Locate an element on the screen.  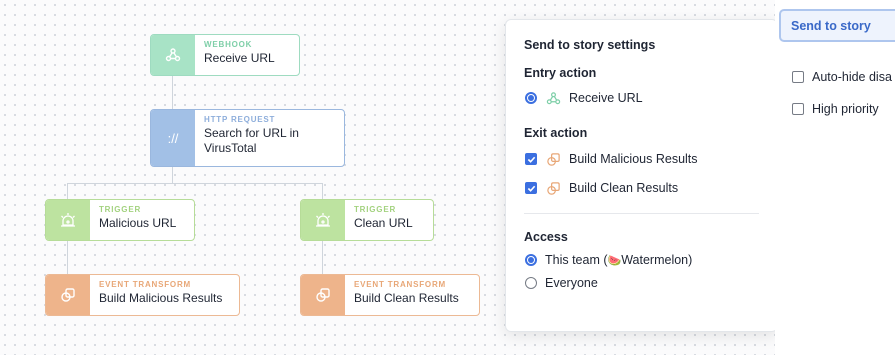
auto-hide-label: Auto-hide disa is located at coordinates (852, 77).